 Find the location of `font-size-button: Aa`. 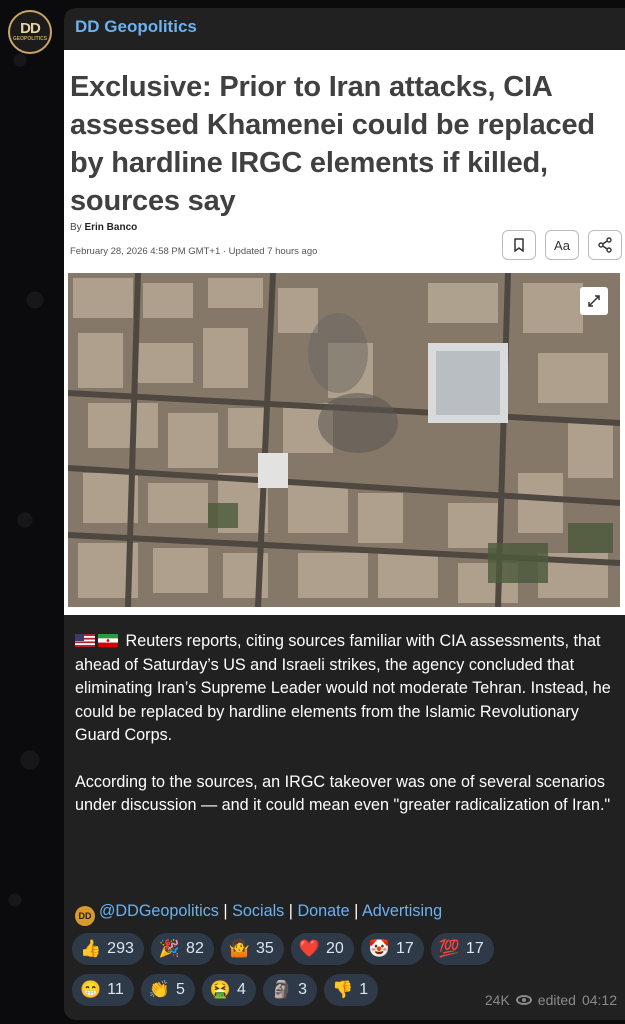

font-size-button: Aa is located at coordinates (562, 245).